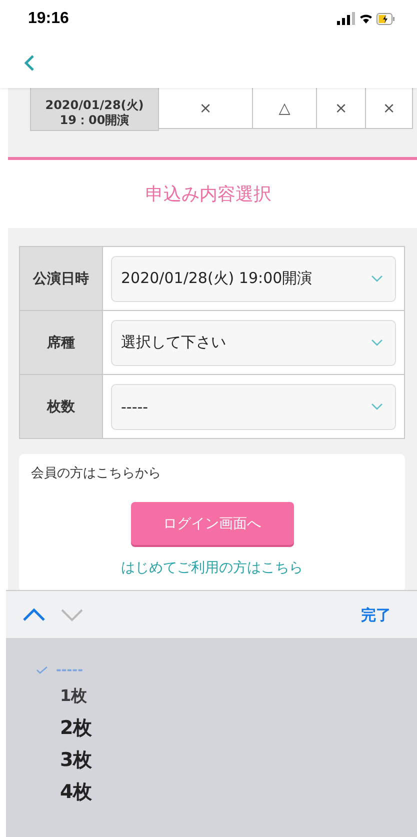 The image size is (417, 837). What do you see at coordinates (376, 615) in the screenshot?
I see `done-button: 完了` at bounding box center [376, 615].